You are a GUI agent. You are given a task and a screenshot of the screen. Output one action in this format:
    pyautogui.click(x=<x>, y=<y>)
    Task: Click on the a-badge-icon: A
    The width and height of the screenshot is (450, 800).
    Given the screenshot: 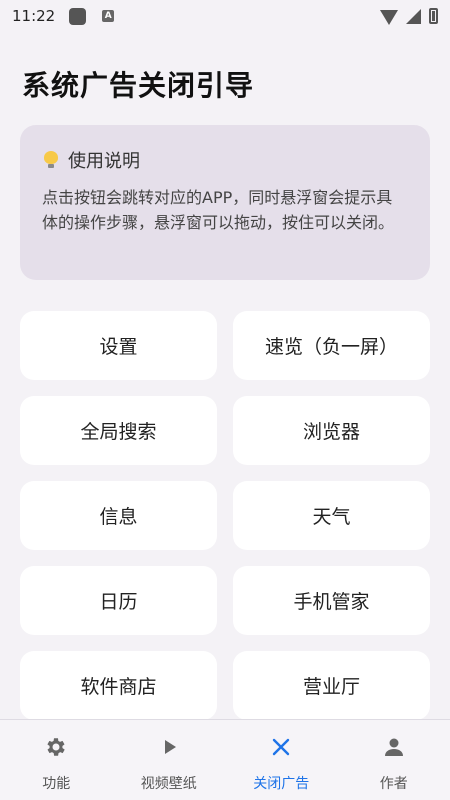 What is the action you would take?
    pyautogui.click(x=108, y=16)
    